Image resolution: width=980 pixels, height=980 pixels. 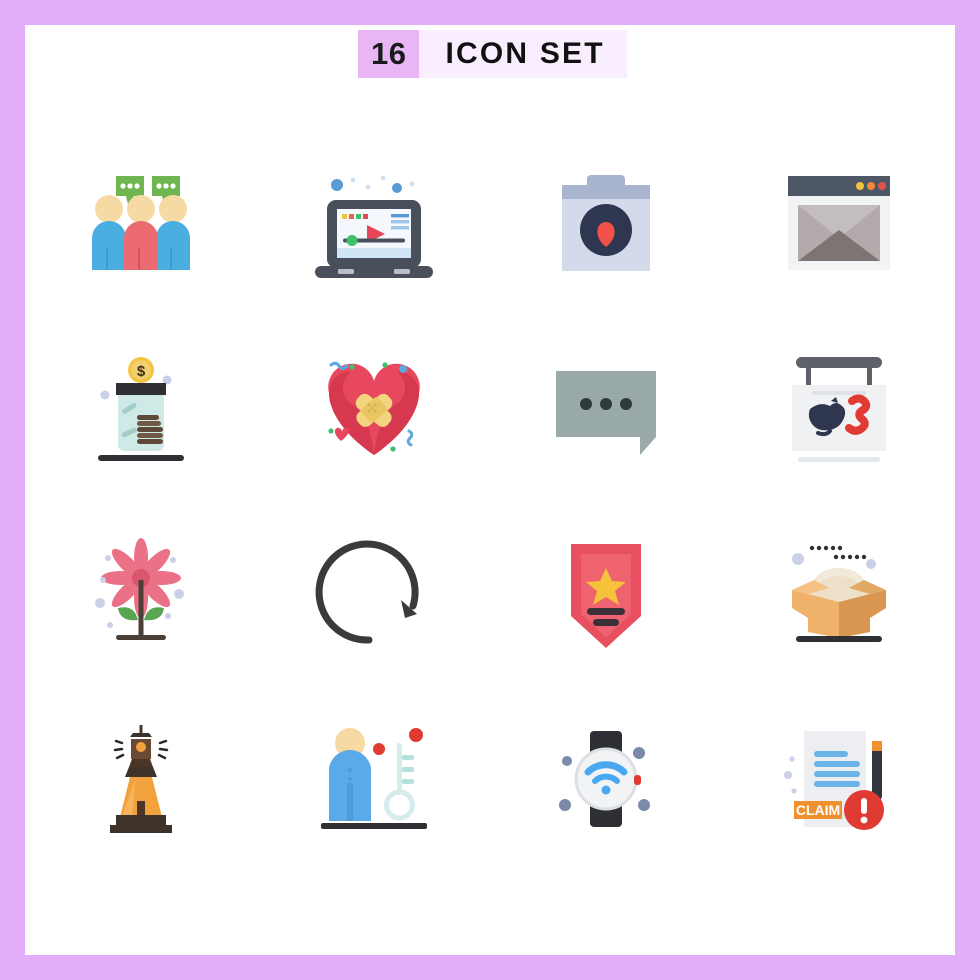 I want to click on icon-cell-web-mail-browser, so click(x=839, y=222).